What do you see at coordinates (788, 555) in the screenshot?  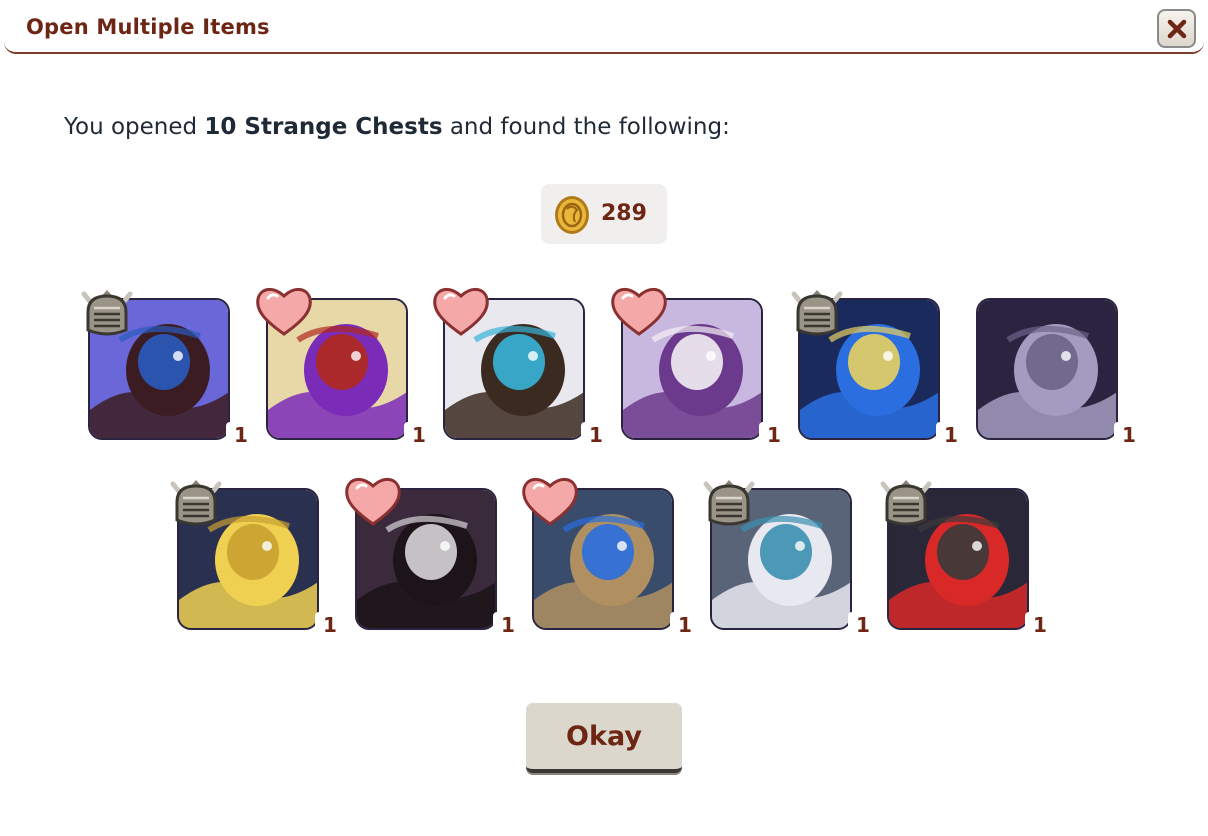 I see `reward-item-white-serpent-familiar: 1` at bounding box center [788, 555].